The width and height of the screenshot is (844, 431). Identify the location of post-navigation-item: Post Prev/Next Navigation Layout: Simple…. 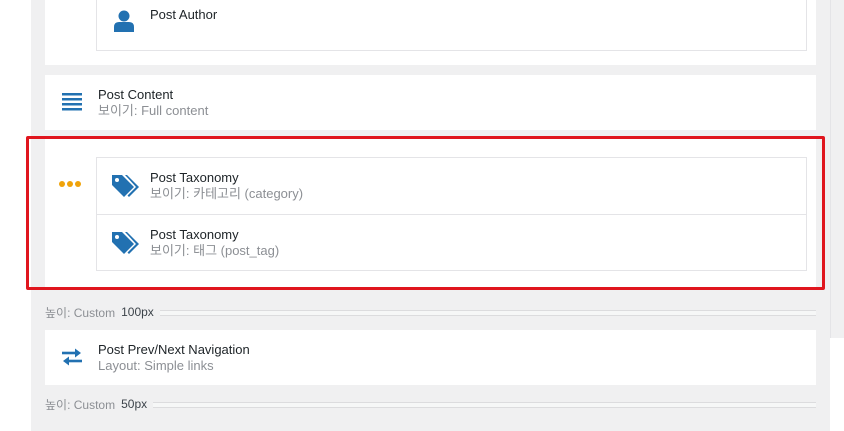
(430, 357).